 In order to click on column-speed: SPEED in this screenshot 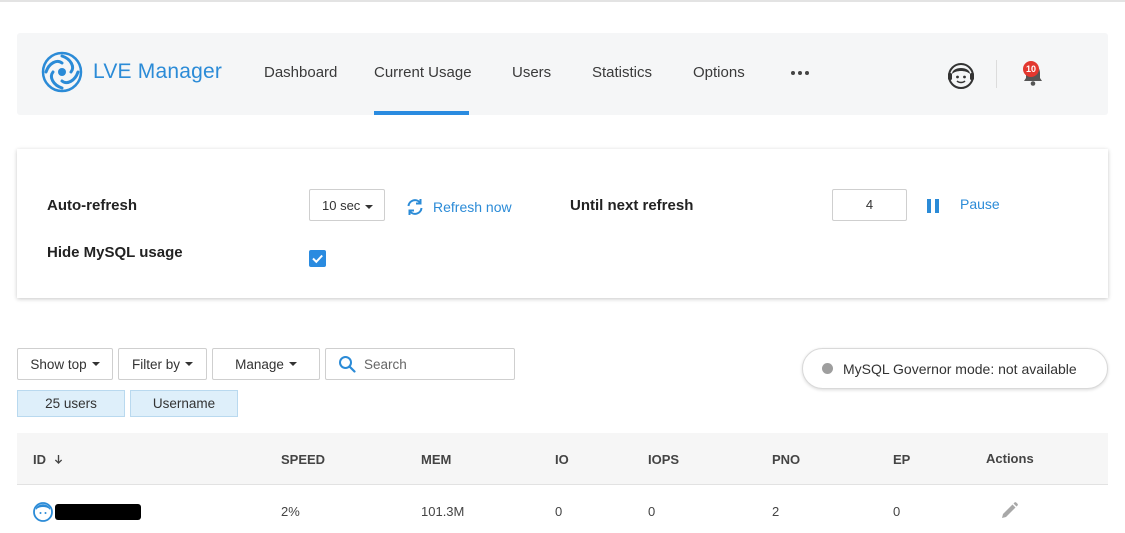, I will do `click(303, 459)`.